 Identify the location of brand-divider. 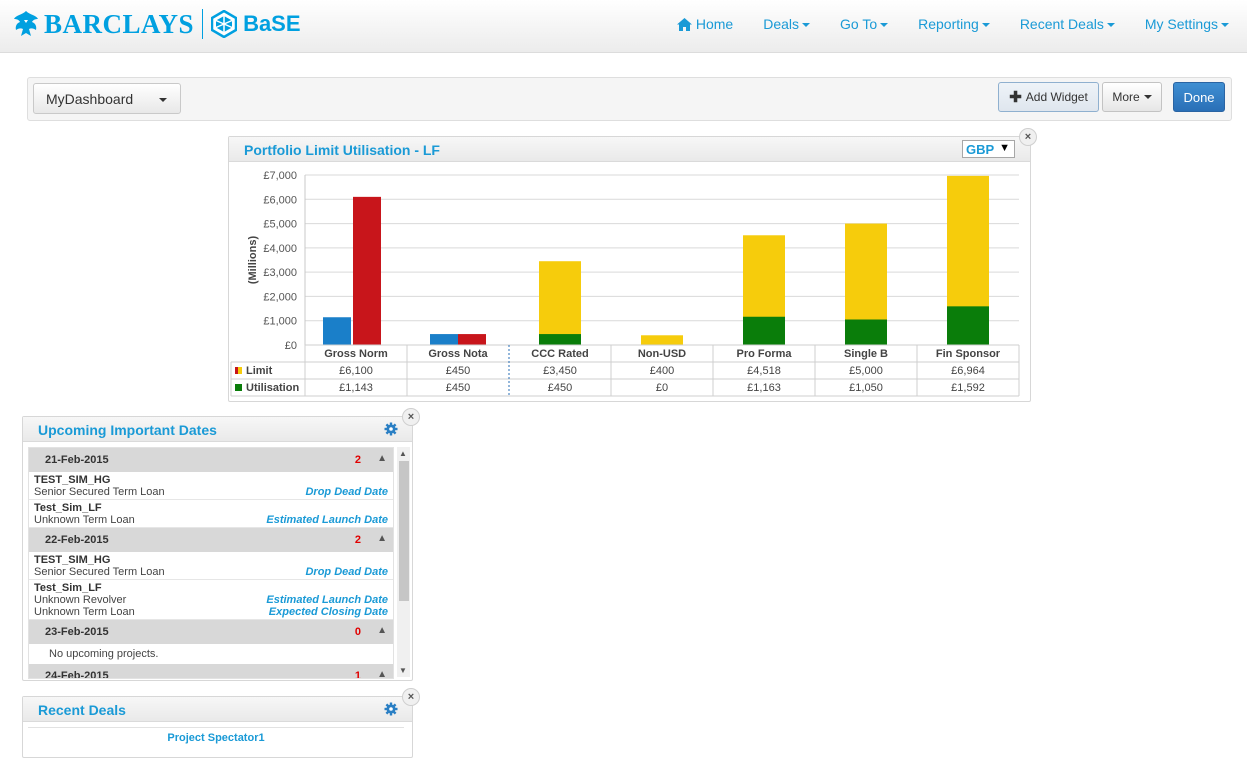
(203, 24).